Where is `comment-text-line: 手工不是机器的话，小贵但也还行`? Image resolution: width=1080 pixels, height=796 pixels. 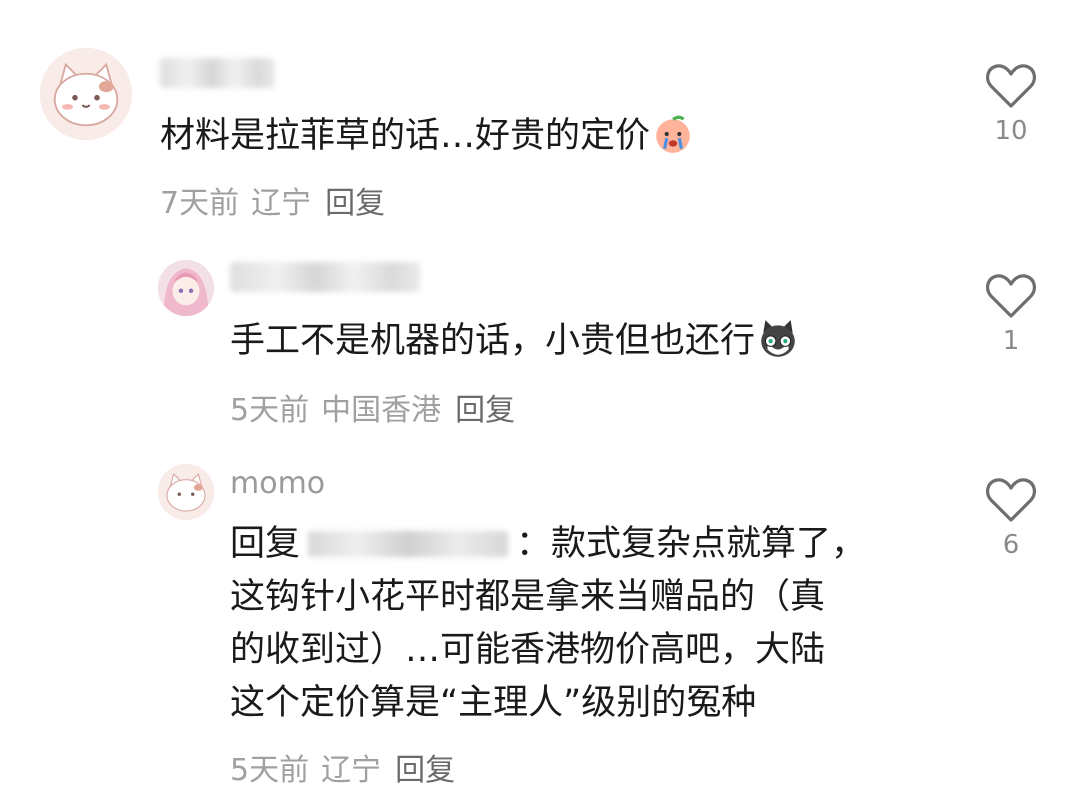
comment-text-line: 手工不是机器的话，小贵但也还行 is located at coordinates (493, 341).